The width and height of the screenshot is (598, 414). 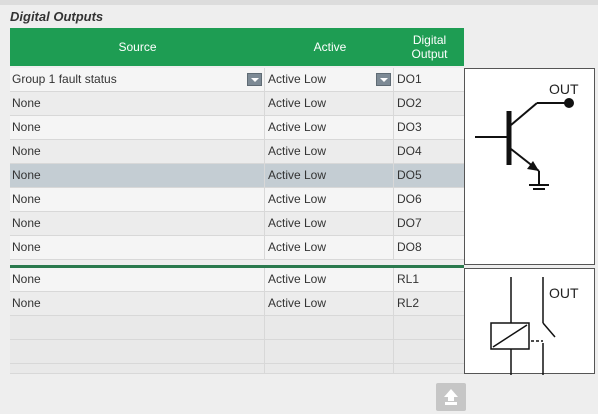 I want to click on output-cell: DO1, so click(x=409, y=79).